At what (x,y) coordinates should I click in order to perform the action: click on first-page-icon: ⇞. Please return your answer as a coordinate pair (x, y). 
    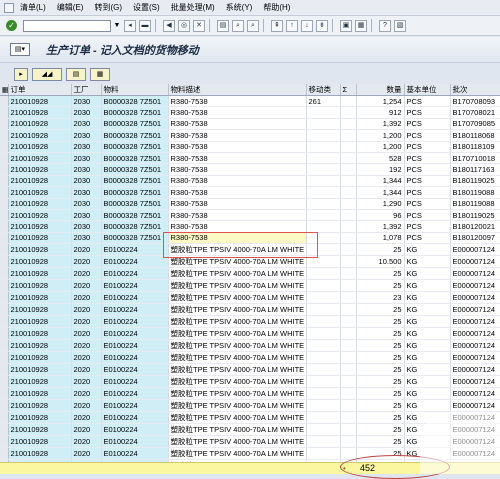
    Looking at the image, I should click on (277, 25).